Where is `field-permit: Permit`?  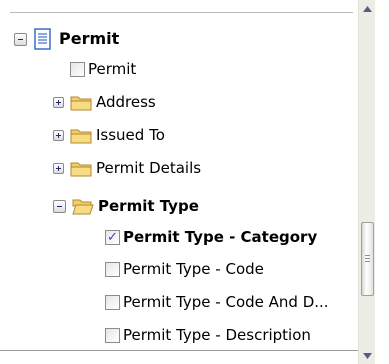 field-permit: Permit is located at coordinates (103, 69).